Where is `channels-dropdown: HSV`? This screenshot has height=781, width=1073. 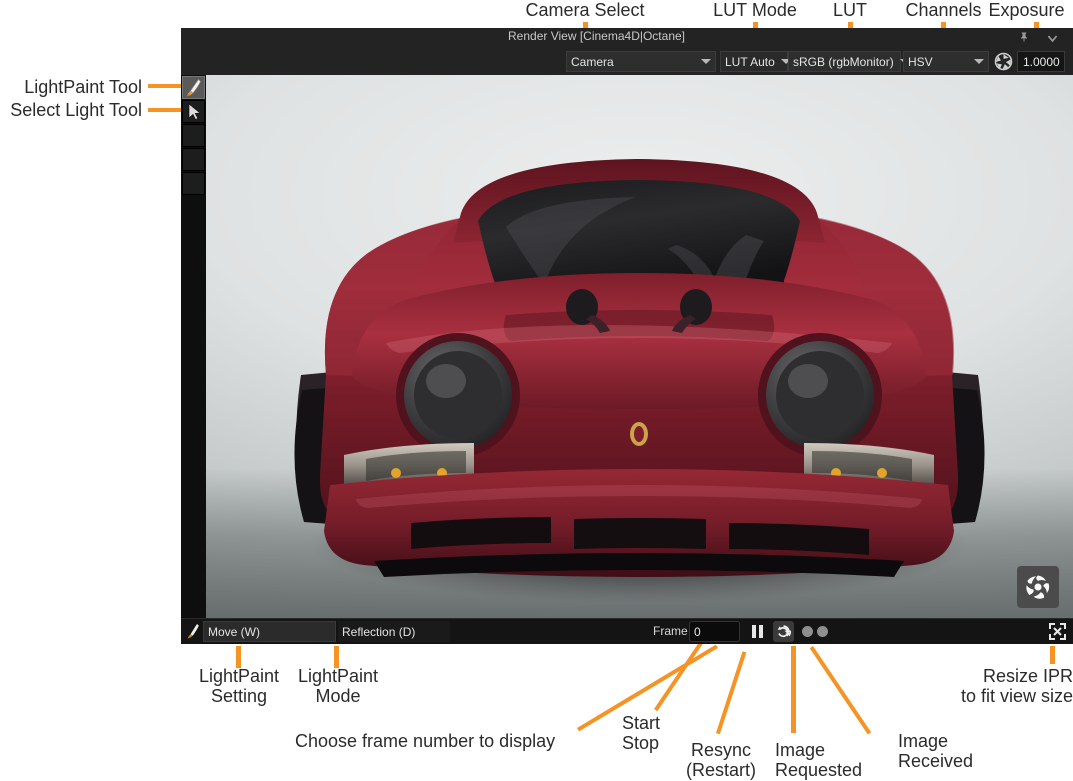
channels-dropdown: HSV is located at coordinates (946, 61).